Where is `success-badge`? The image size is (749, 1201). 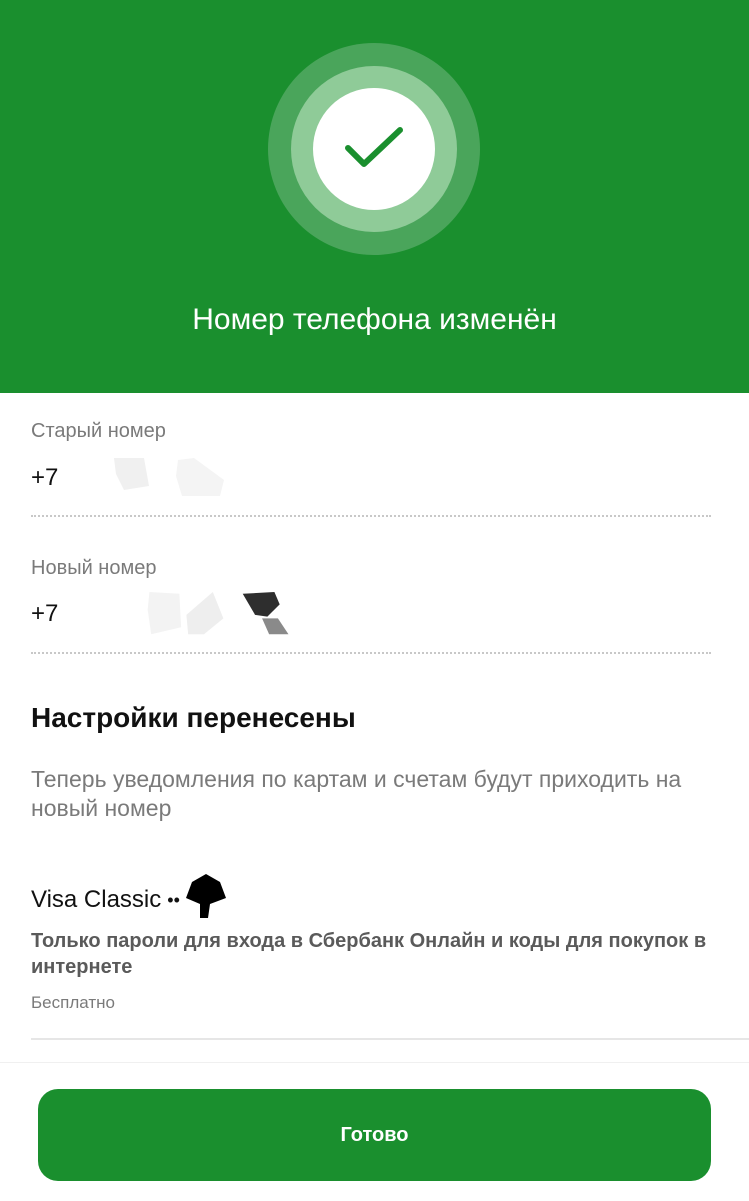
success-badge is located at coordinates (374, 149).